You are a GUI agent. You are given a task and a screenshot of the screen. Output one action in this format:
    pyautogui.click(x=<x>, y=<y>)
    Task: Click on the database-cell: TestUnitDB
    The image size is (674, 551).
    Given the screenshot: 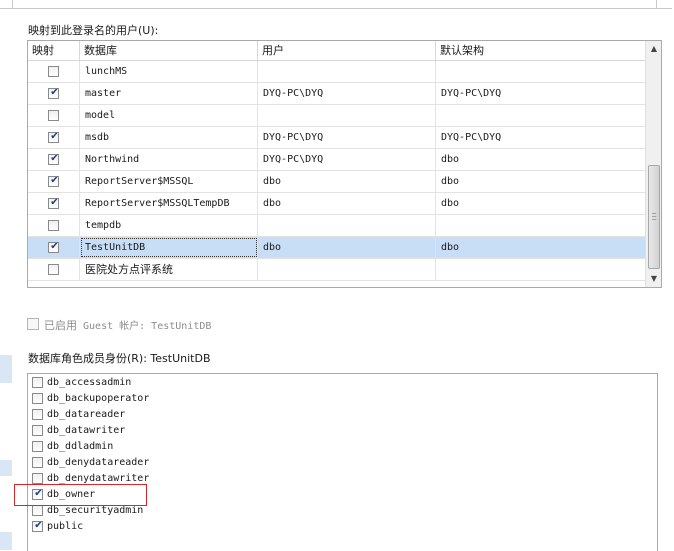 What is the action you would take?
    pyautogui.click(x=169, y=247)
    